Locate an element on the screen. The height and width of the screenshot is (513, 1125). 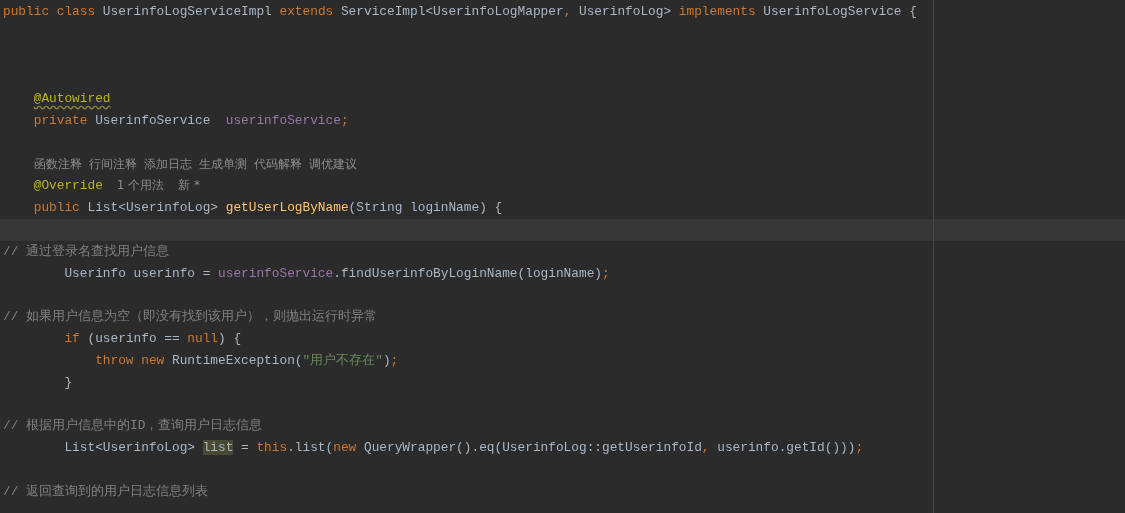
code-line: public class UserinfoLogServiceImpl extends ServiceImpl<UserinfoLogMapper, UserinfoLog> implements UserinfoLogService { is located at coordinates (460, 12).